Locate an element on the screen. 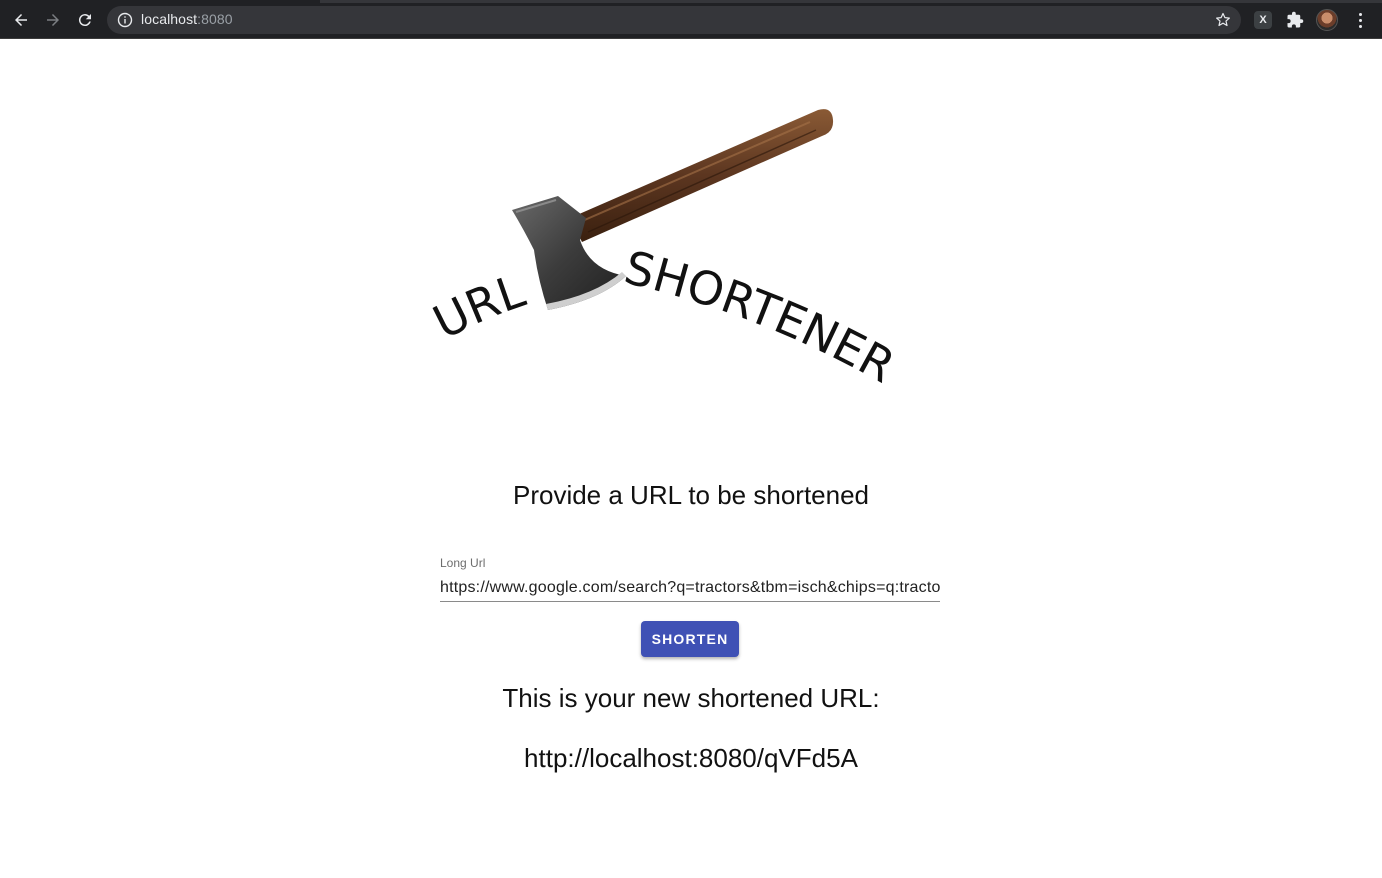  logo-word-url: URL is located at coordinates (481, 306).